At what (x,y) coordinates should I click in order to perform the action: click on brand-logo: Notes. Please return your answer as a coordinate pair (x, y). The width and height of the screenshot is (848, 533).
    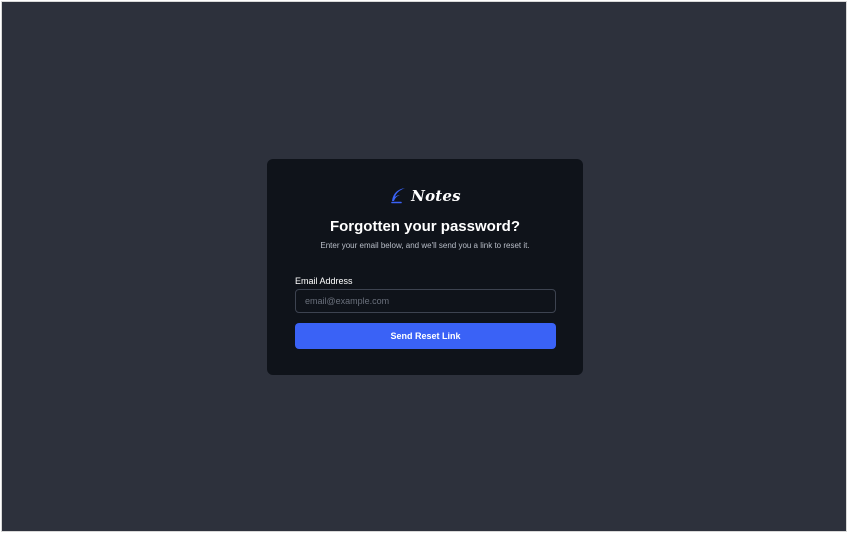
    Looking at the image, I should click on (425, 196).